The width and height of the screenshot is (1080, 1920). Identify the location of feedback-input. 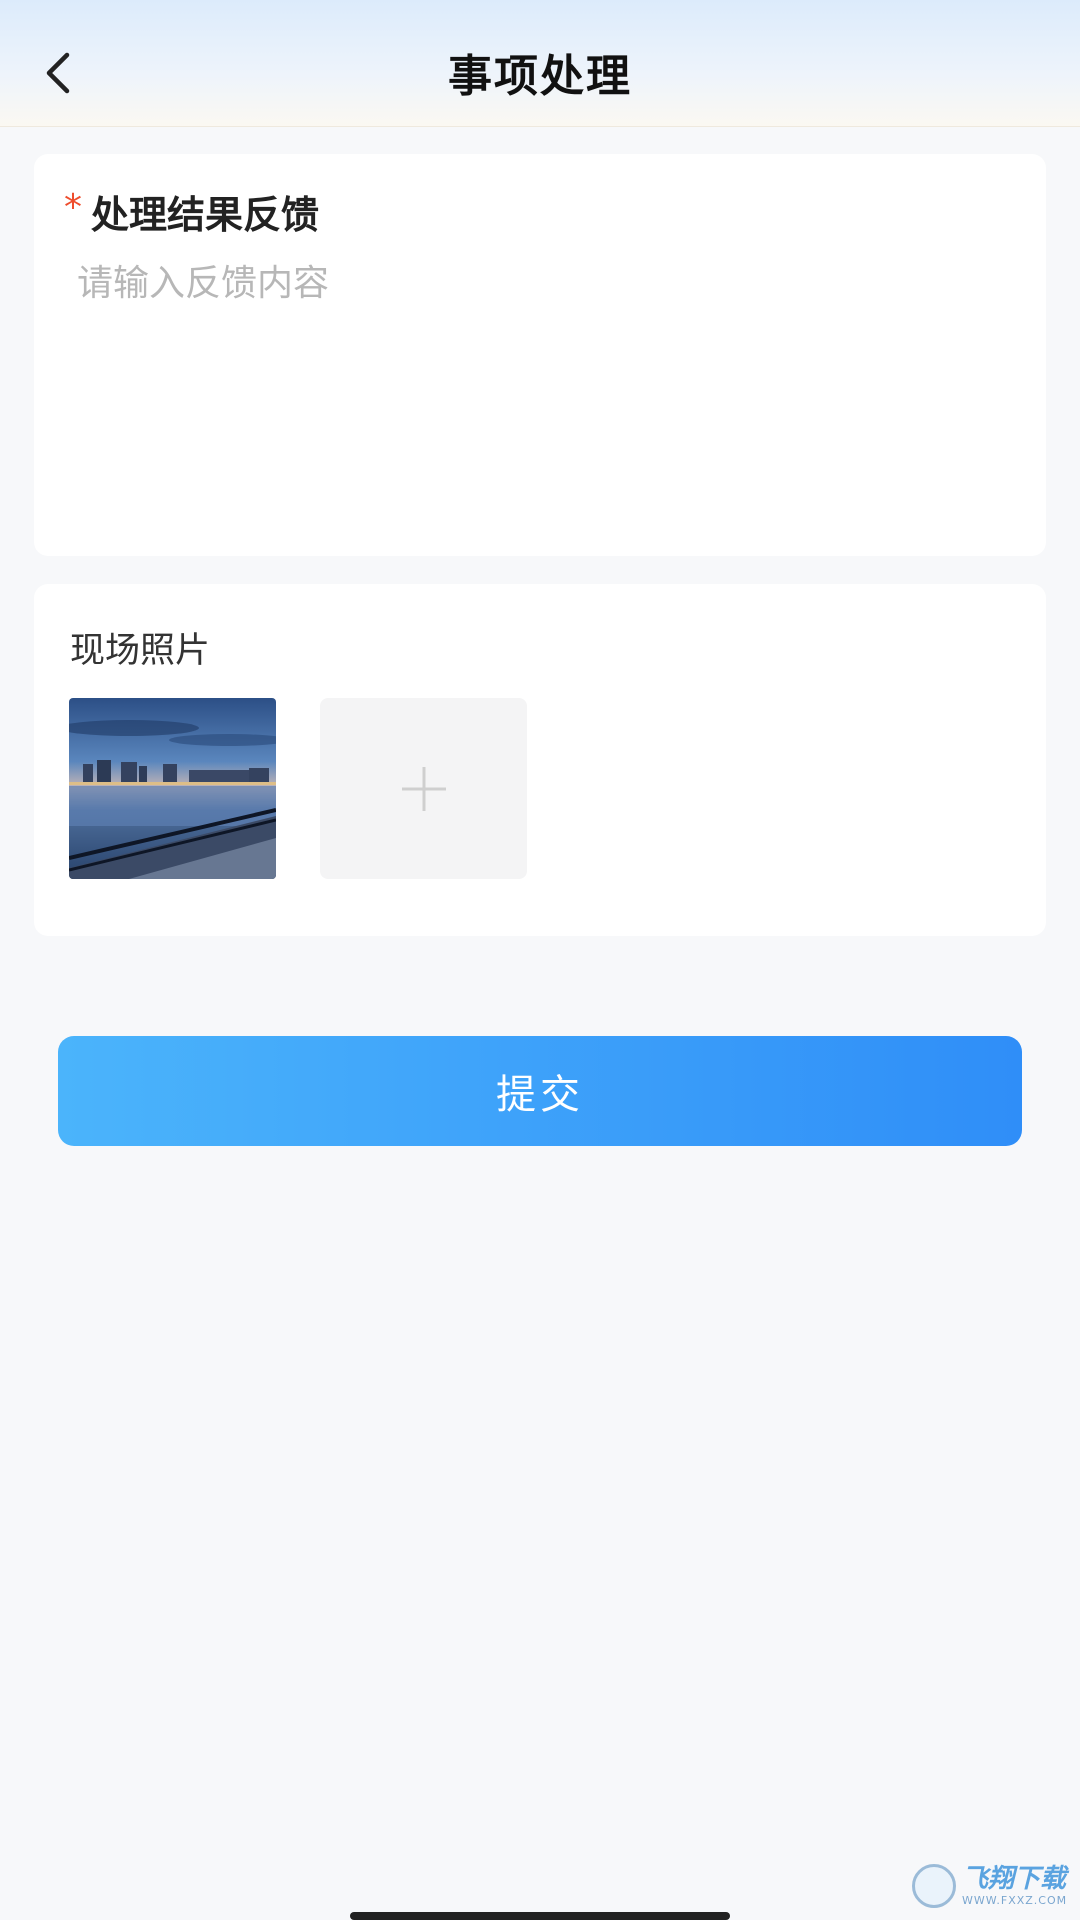
(542, 389).